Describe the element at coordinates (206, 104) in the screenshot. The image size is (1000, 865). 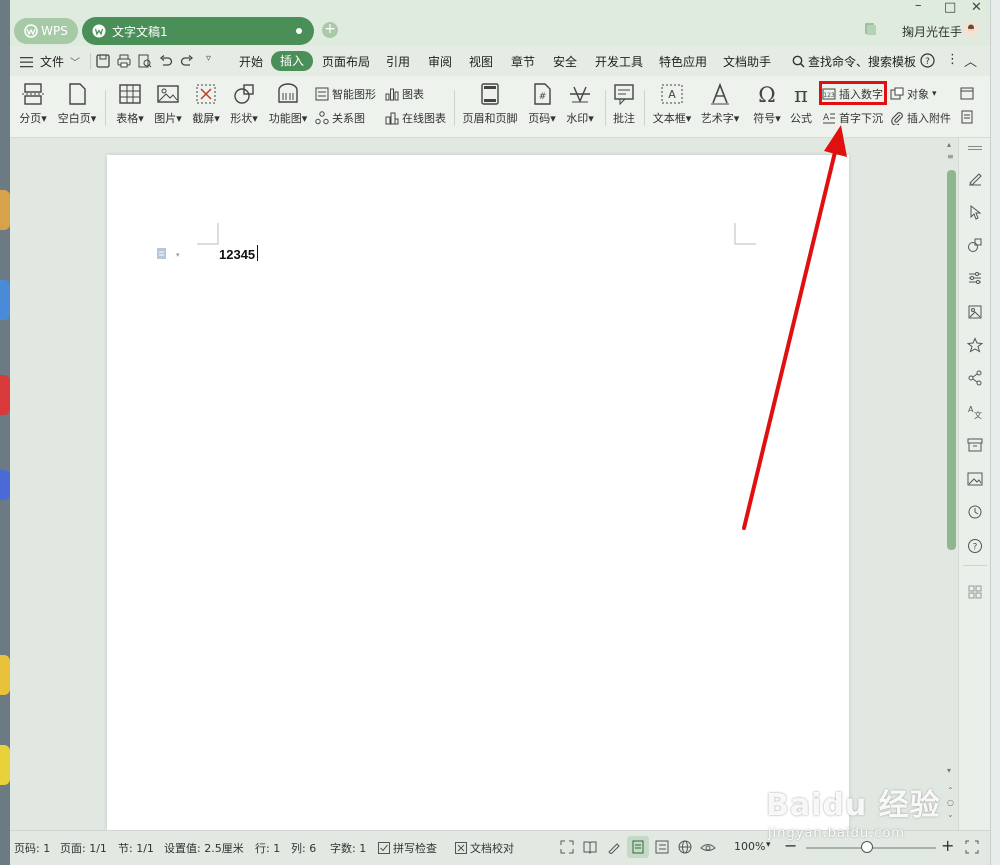
I see `screenshot-button: 截屏▾` at that location.